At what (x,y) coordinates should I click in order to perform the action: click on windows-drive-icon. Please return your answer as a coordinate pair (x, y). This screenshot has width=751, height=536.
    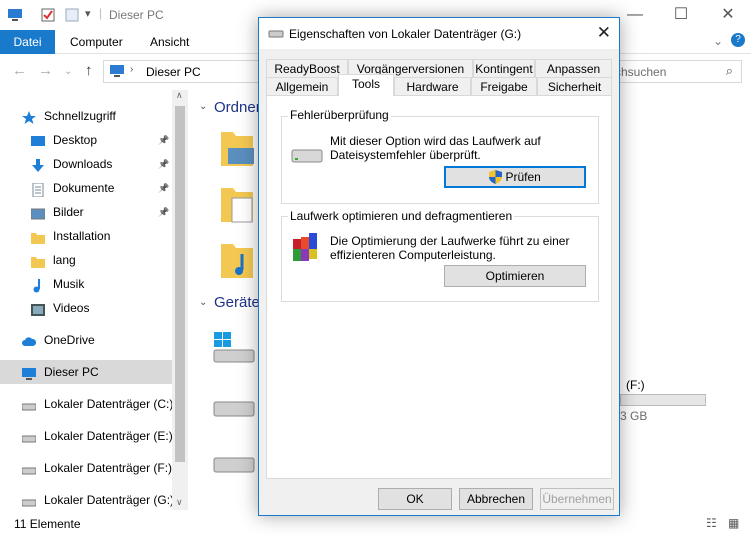
    Looking at the image, I should click on (235, 348).